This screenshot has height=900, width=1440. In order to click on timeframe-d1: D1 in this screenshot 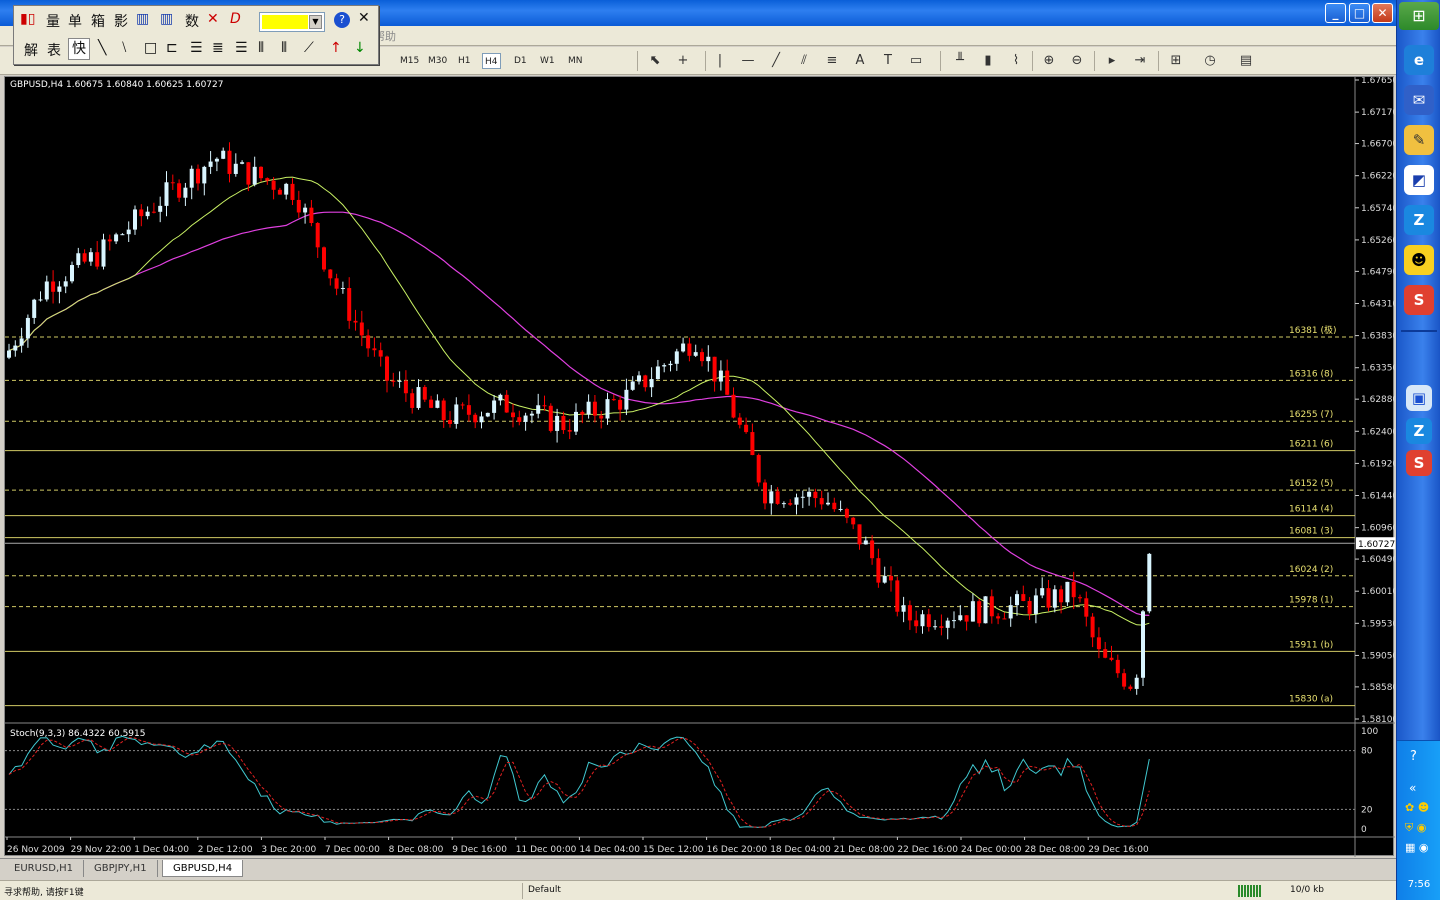, I will do `click(520, 61)`.